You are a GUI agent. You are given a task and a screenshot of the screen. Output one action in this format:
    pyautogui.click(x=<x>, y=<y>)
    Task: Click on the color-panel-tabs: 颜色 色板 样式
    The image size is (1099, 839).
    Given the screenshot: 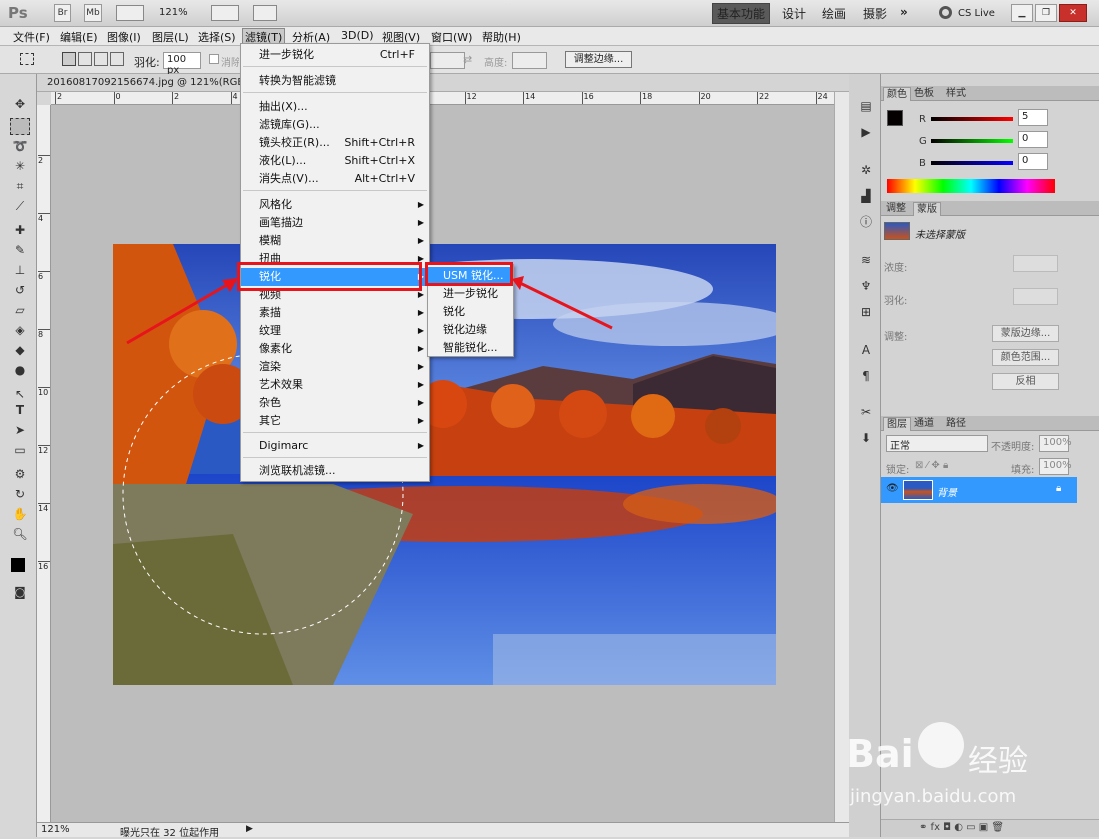 What is the action you would take?
    pyautogui.click(x=990, y=93)
    